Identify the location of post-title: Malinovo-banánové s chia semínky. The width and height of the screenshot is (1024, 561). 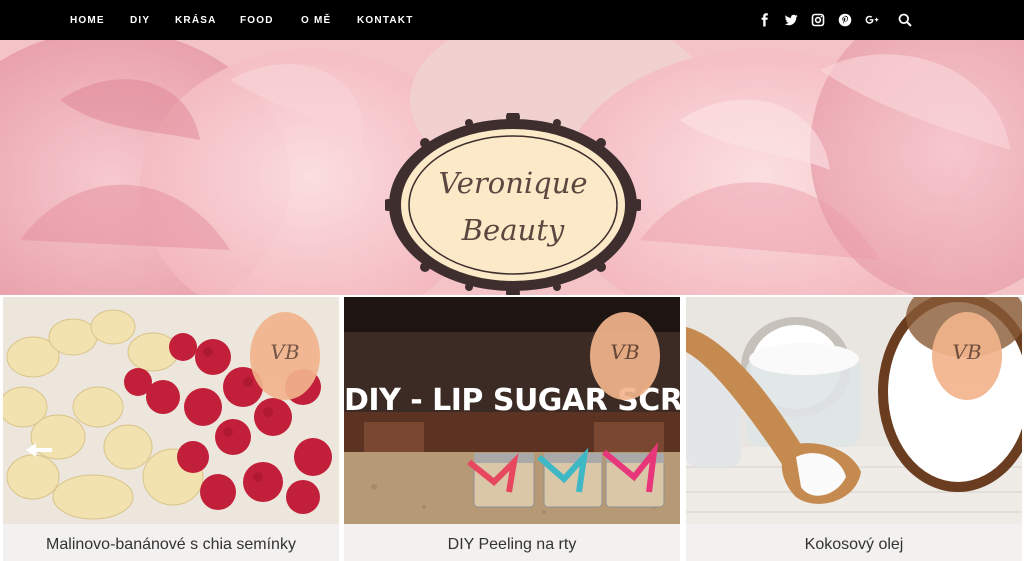
(171, 542).